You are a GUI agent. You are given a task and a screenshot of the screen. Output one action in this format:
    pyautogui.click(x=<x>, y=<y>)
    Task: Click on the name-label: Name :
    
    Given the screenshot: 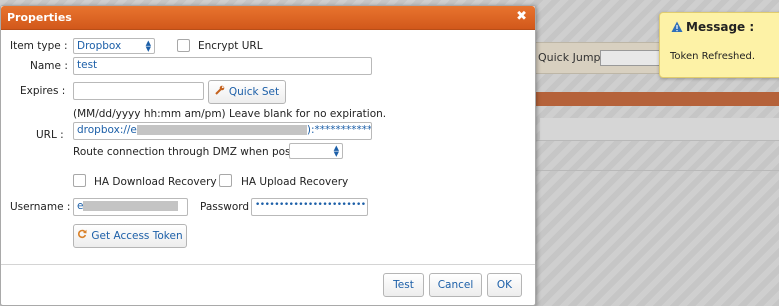 What is the action you would take?
    pyautogui.click(x=49, y=66)
    